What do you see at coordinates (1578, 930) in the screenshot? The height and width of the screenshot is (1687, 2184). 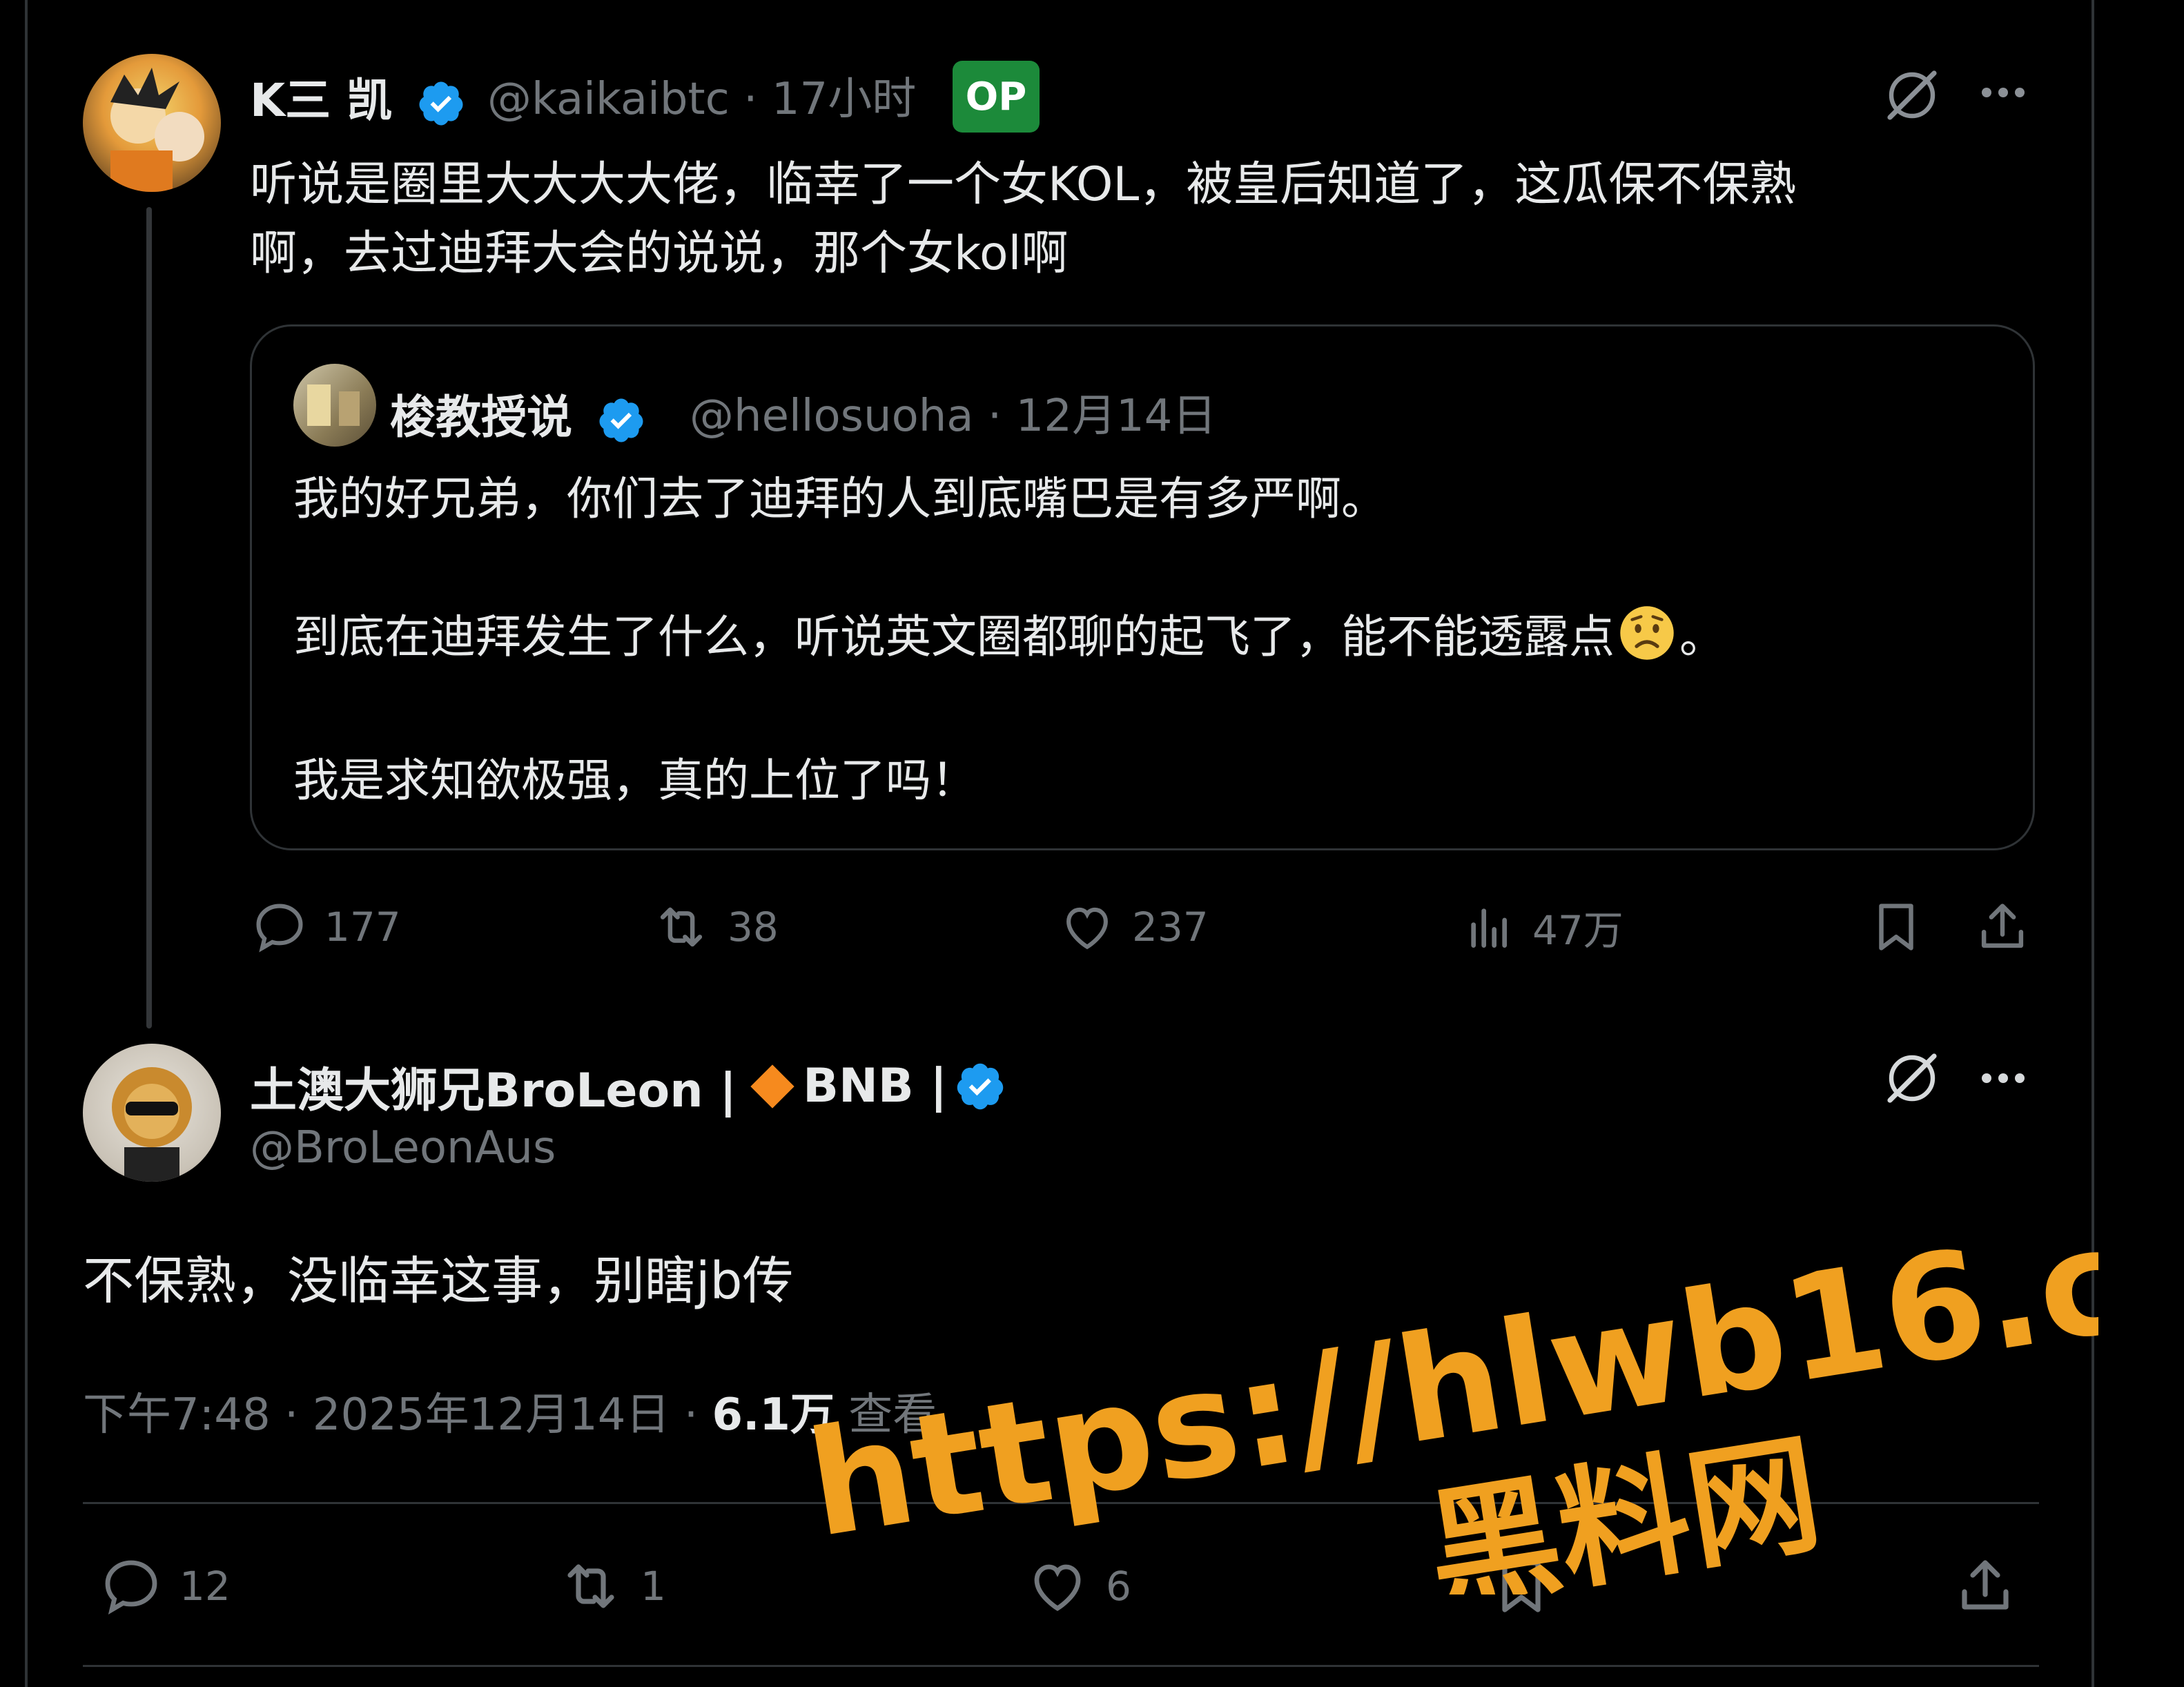 I see `views-count: 47万` at bounding box center [1578, 930].